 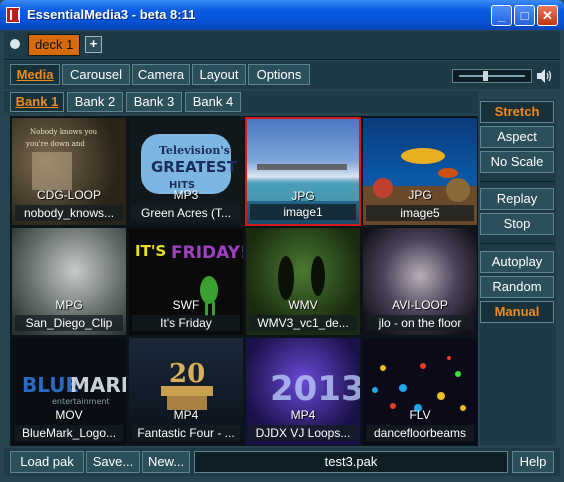 I want to click on manual-button: Manual, so click(x=517, y=312).